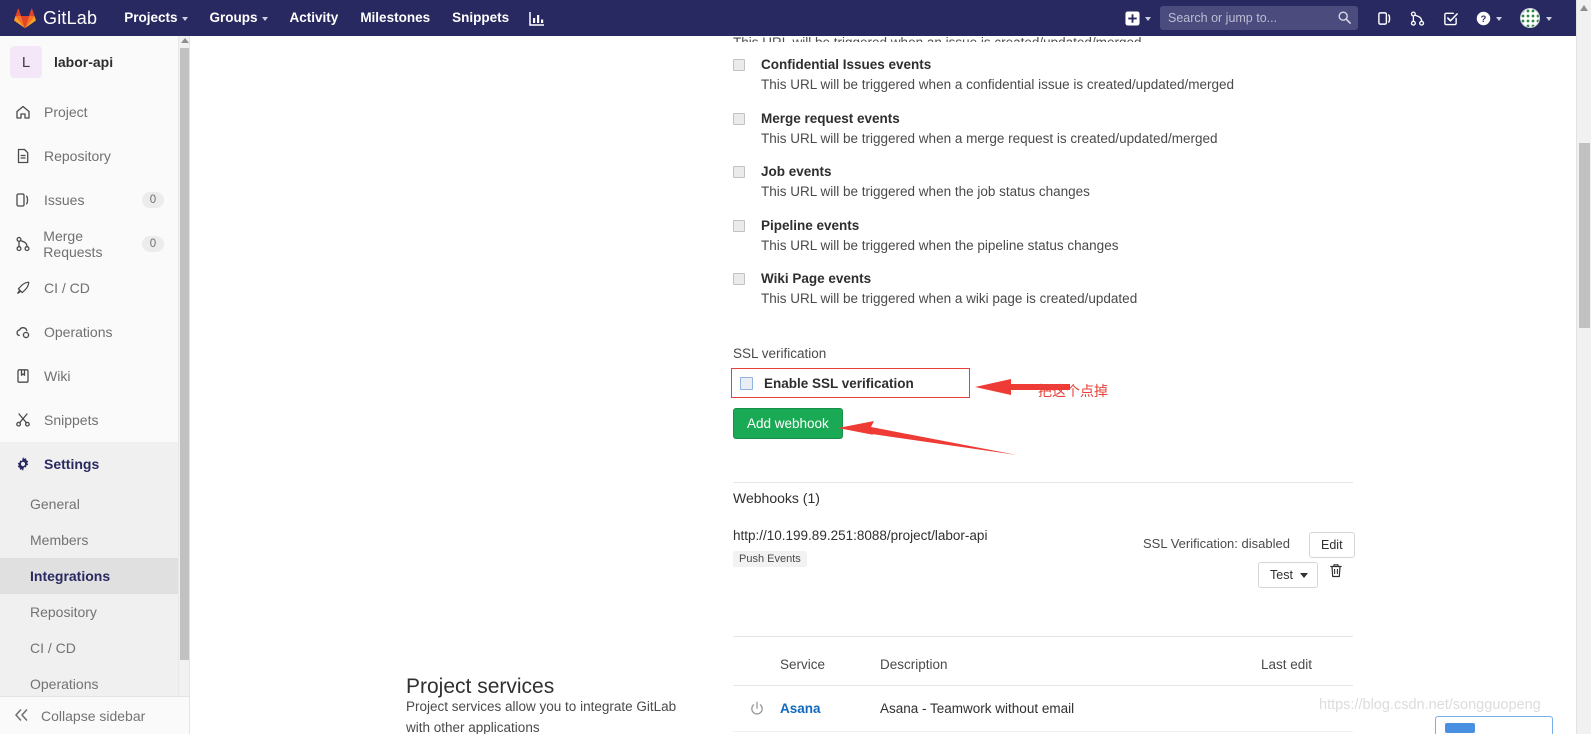 The image size is (1591, 734). What do you see at coordinates (23, 112) in the screenshot?
I see `home-icon` at bounding box center [23, 112].